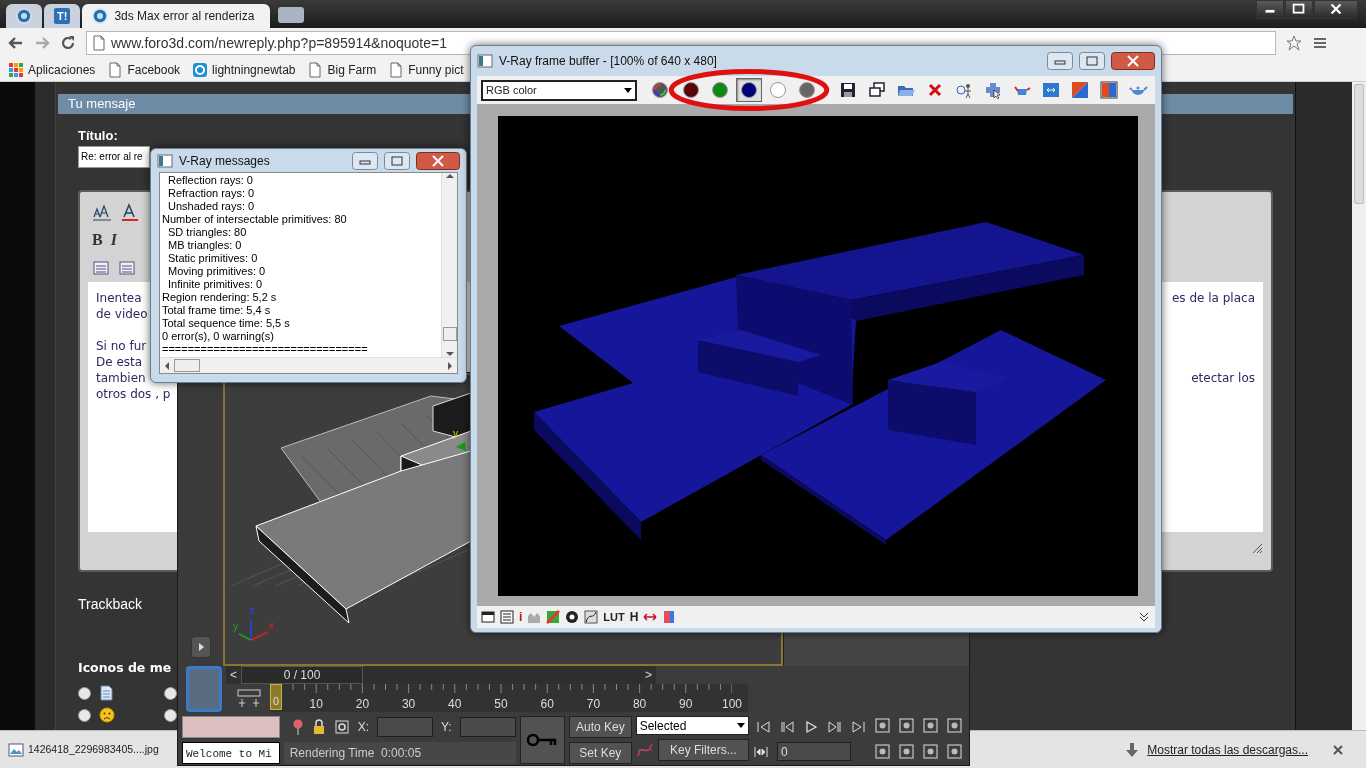 Image resolution: width=1366 pixels, height=768 pixels. Describe the element at coordinates (176, 16) in the screenshot. I see `browser-tab: 3ds Max error al renderiza` at that location.